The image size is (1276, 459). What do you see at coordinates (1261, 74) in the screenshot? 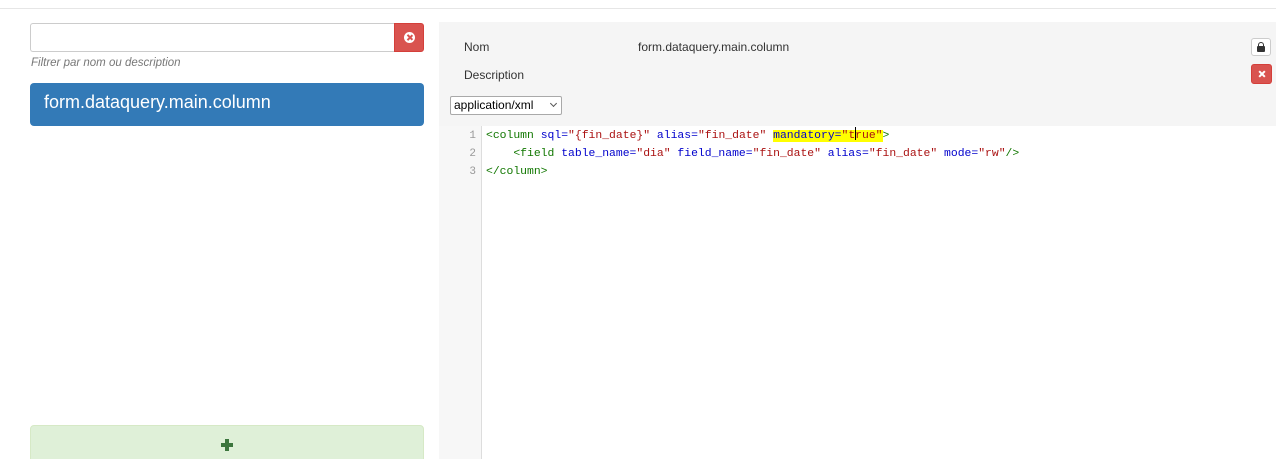
I see `delete-button` at bounding box center [1261, 74].